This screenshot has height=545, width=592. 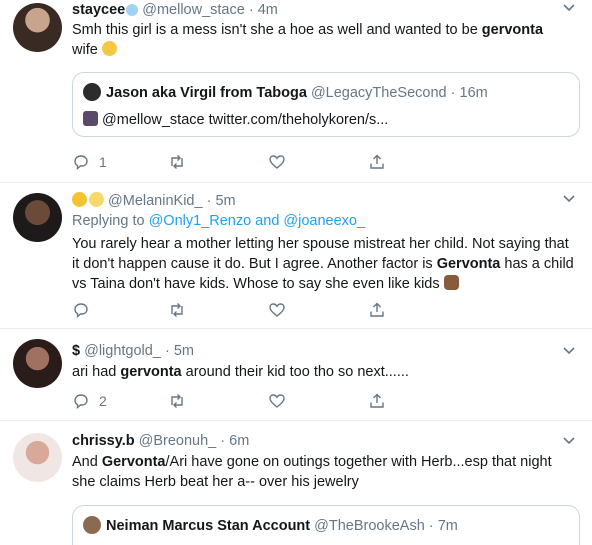 I want to click on tweet-actions: 1, so click(x=232, y=162).